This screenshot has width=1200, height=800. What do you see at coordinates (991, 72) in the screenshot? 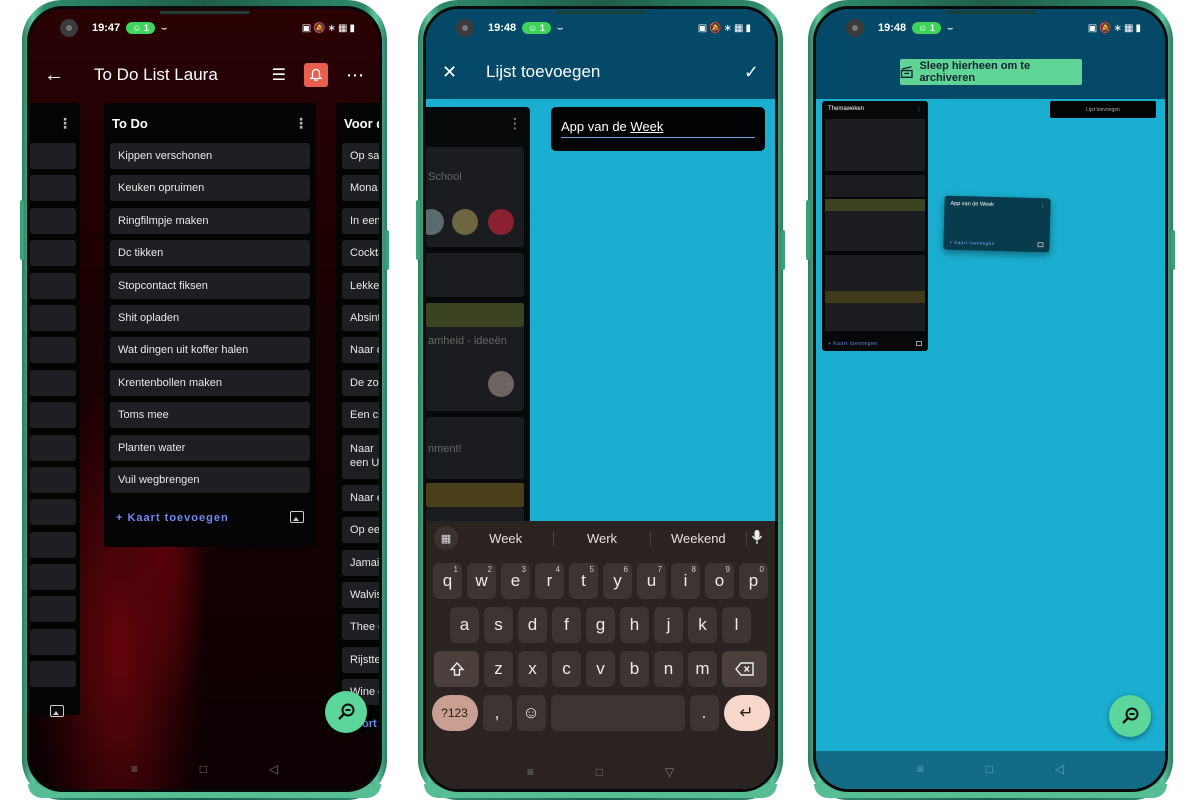
I see `archive-drop-zone: Sleep hierheen om te archiveren` at bounding box center [991, 72].